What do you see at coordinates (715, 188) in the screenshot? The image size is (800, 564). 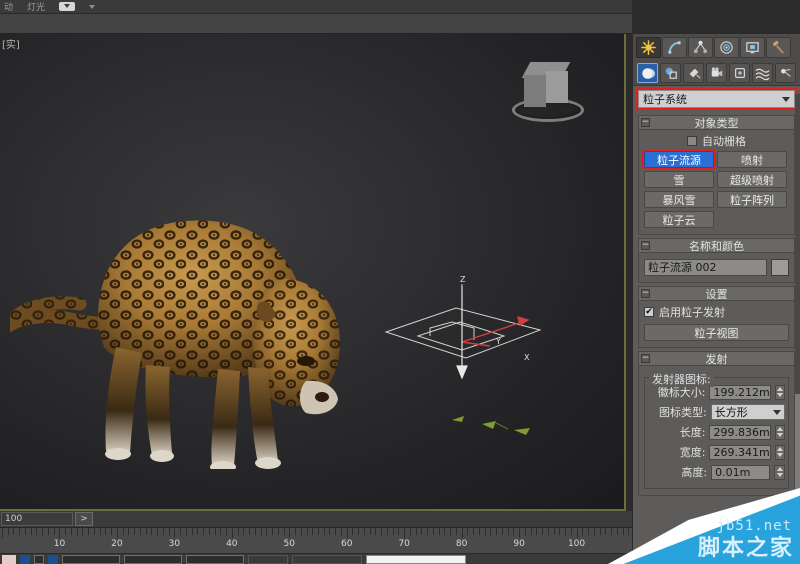 I see `object-type-buttons: 粒子流源 喷射 雪 超级喷射 暴风雪 粒子阵列 粒子云` at bounding box center [715, 188].